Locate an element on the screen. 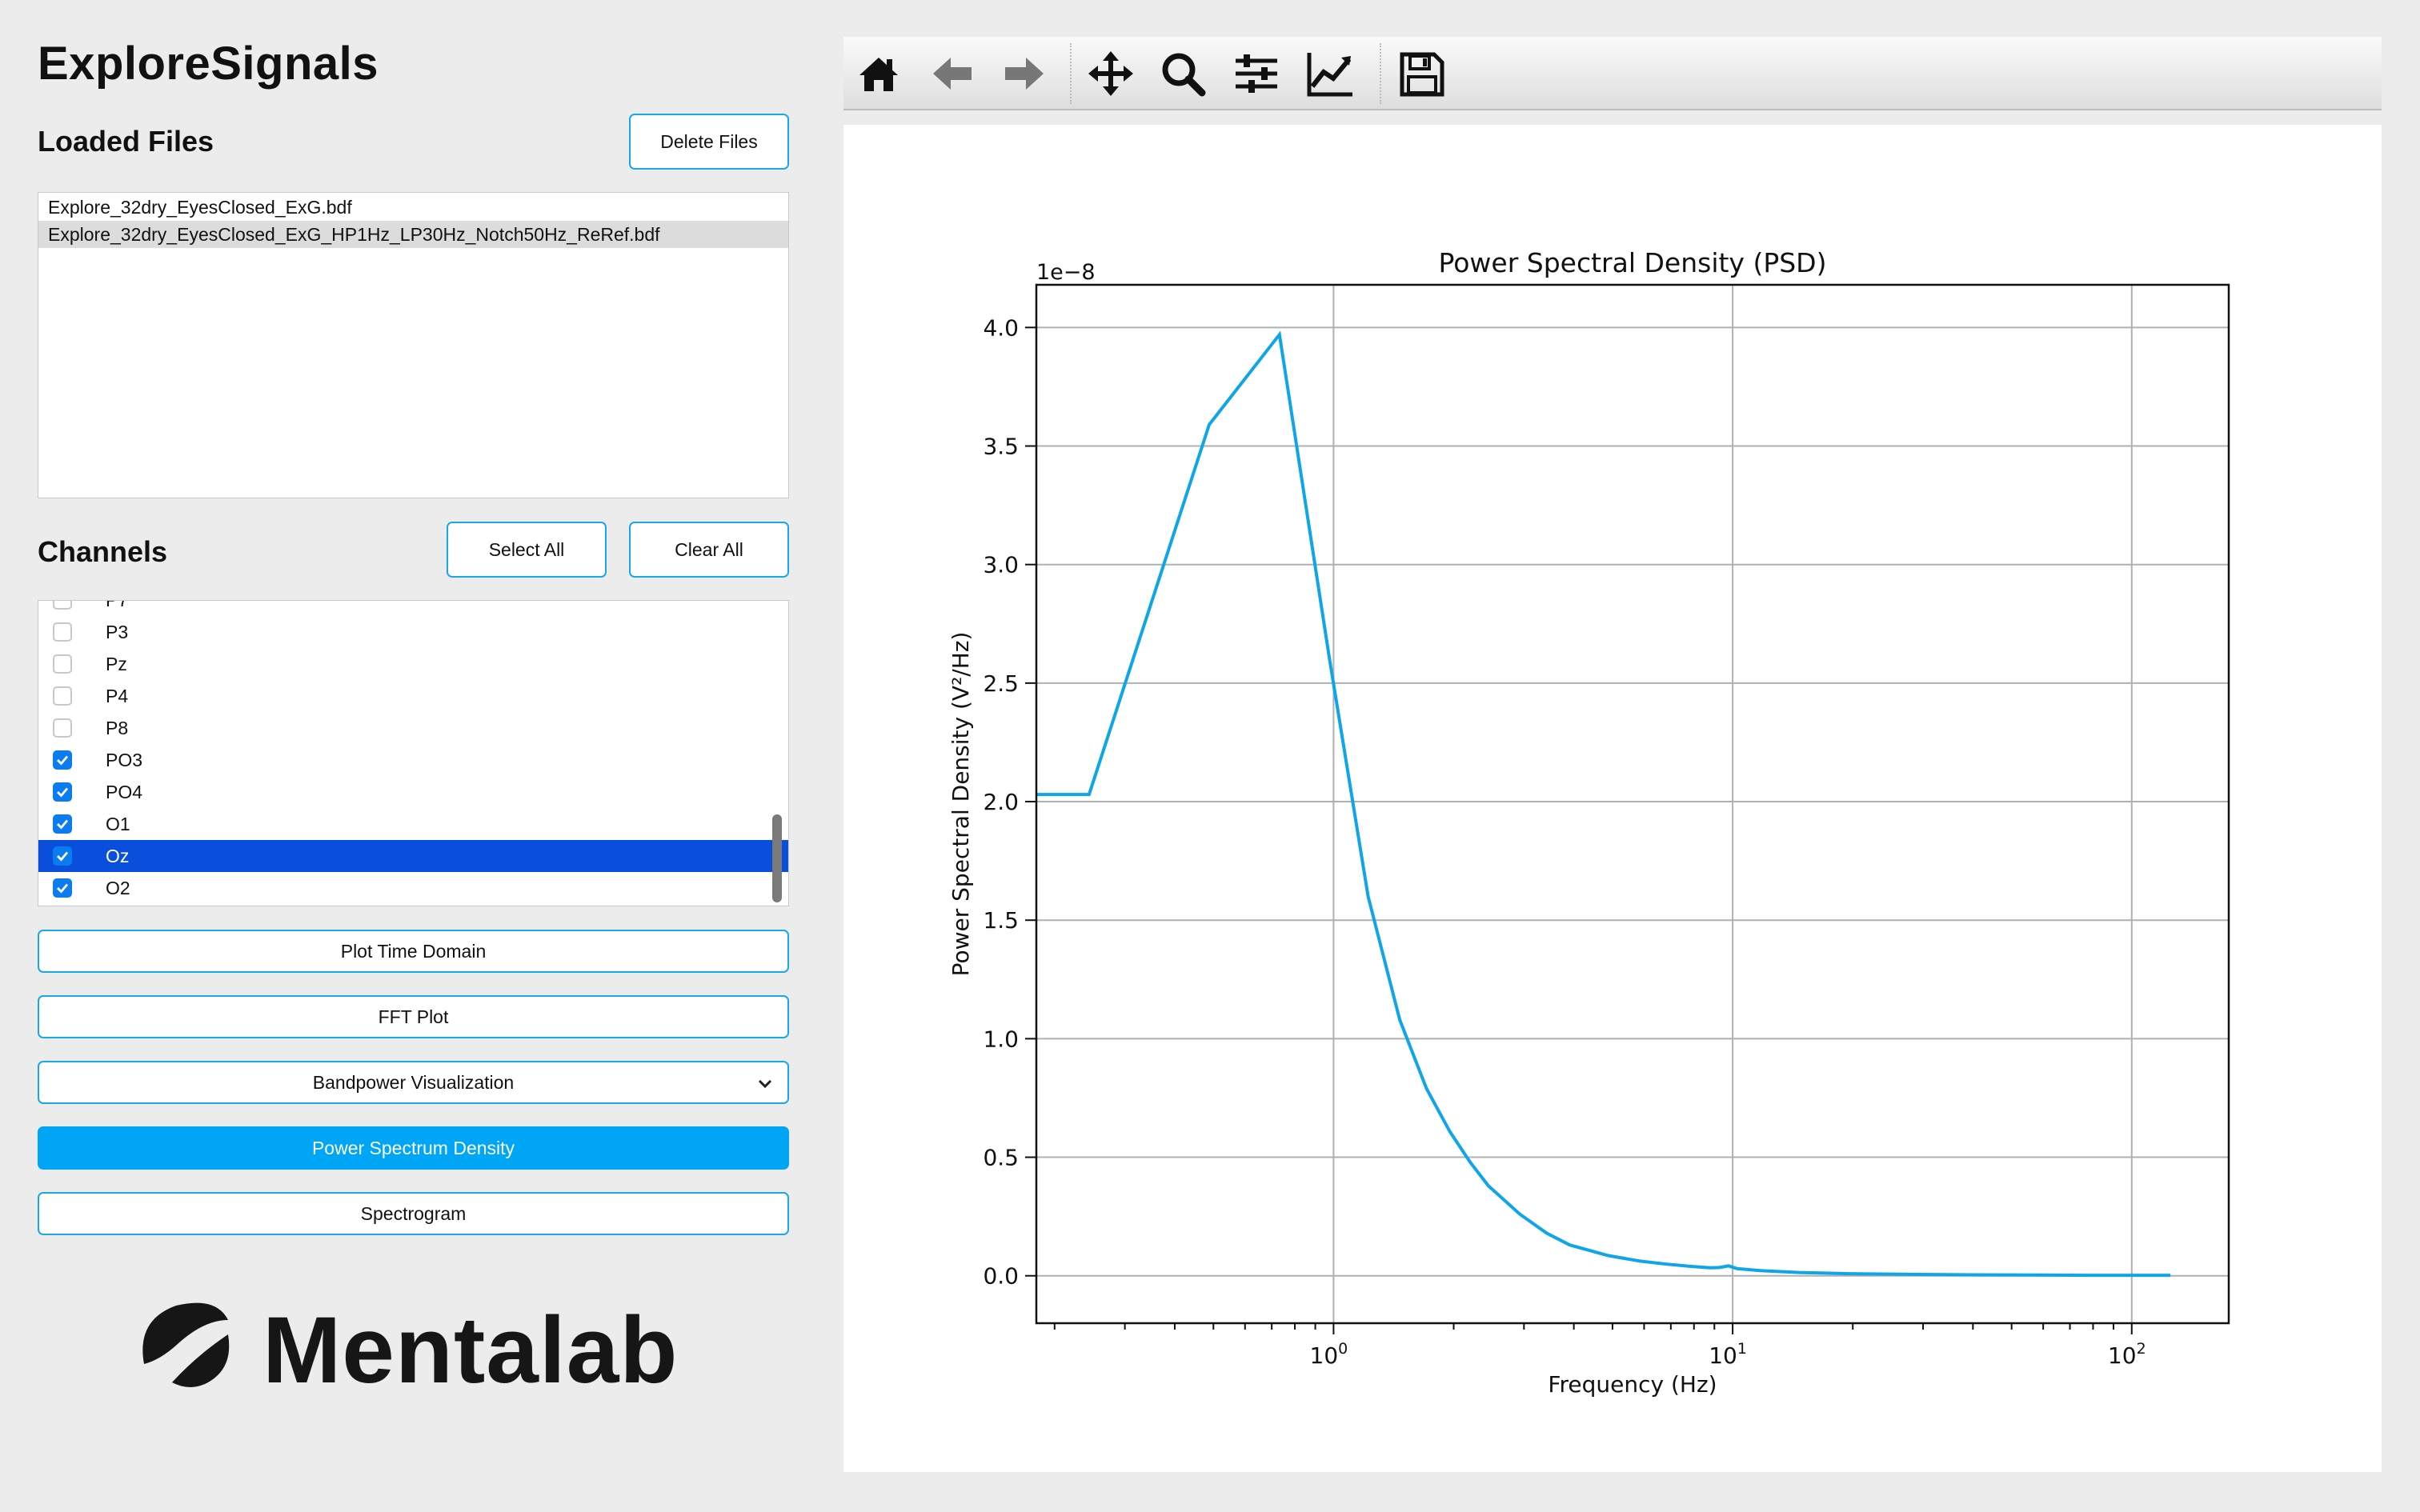 This screenshot has width=2420, height=1512. channel-label: P3 is located at coordinates (117, 631).